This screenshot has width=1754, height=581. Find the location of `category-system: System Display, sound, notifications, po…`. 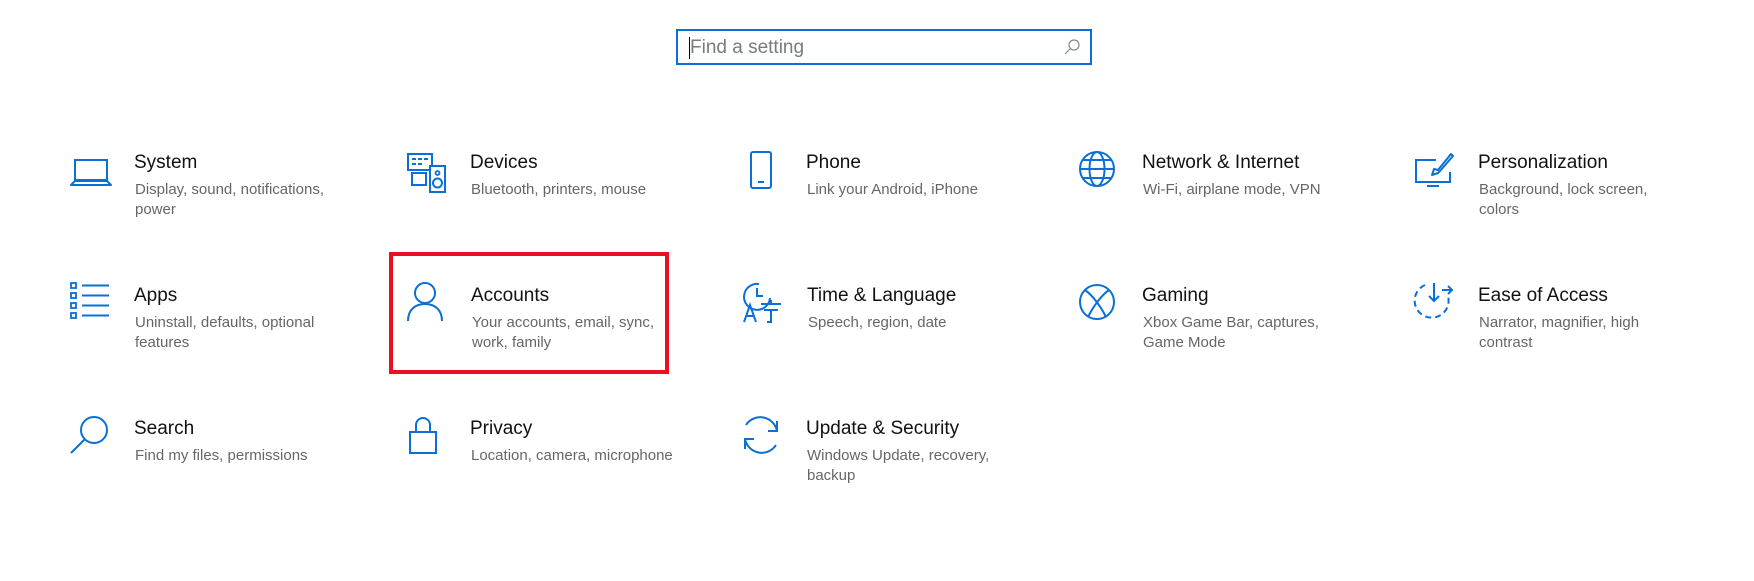

category-system: System Display, sound, notifications, po… is located at coordinates (220, 207).